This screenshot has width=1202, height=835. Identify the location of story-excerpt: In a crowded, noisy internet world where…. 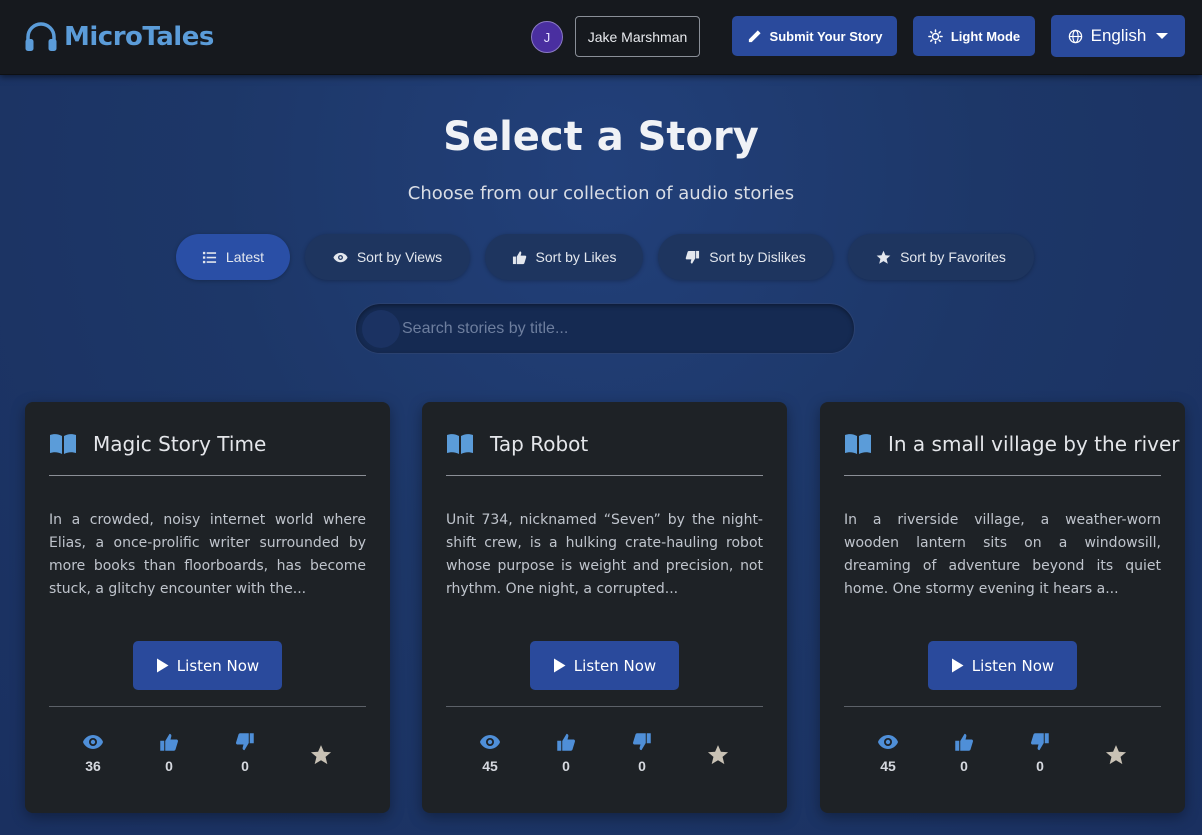
(207, 554).